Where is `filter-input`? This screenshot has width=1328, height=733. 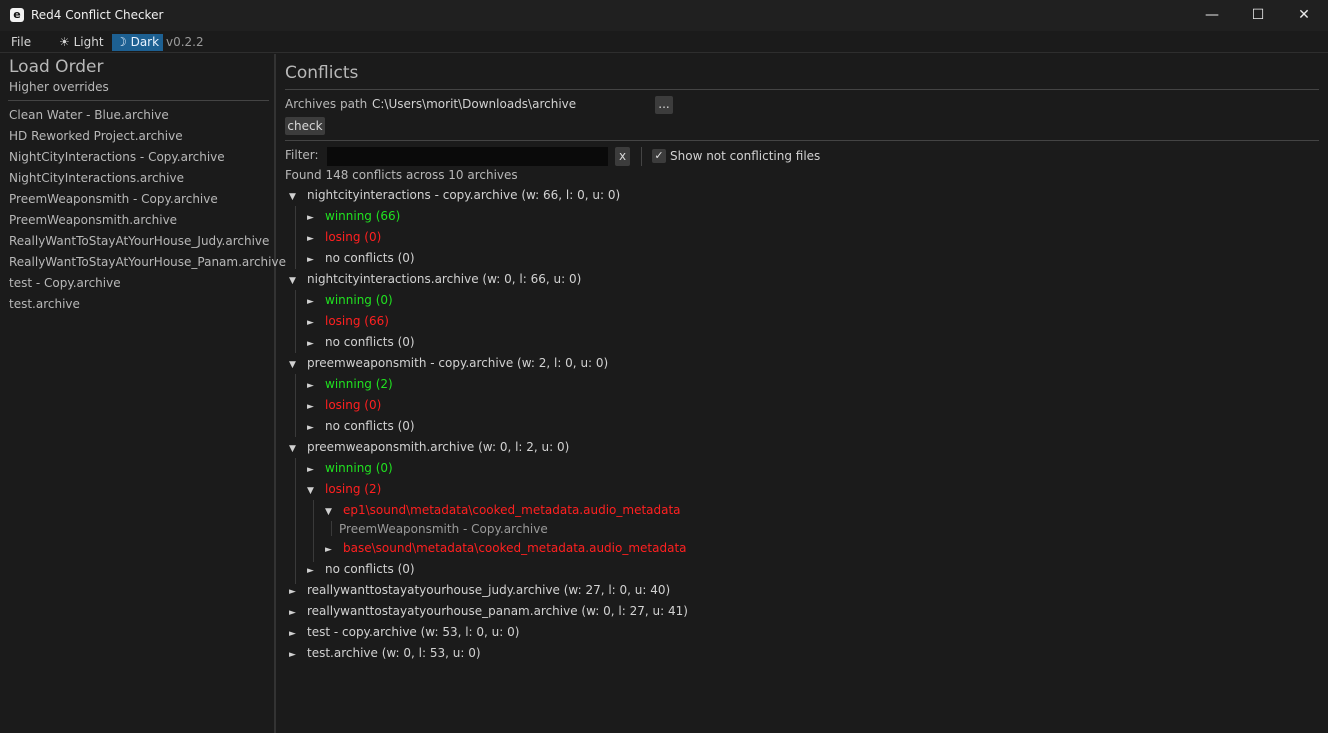 filter-input is located at coordinates (467, 156).